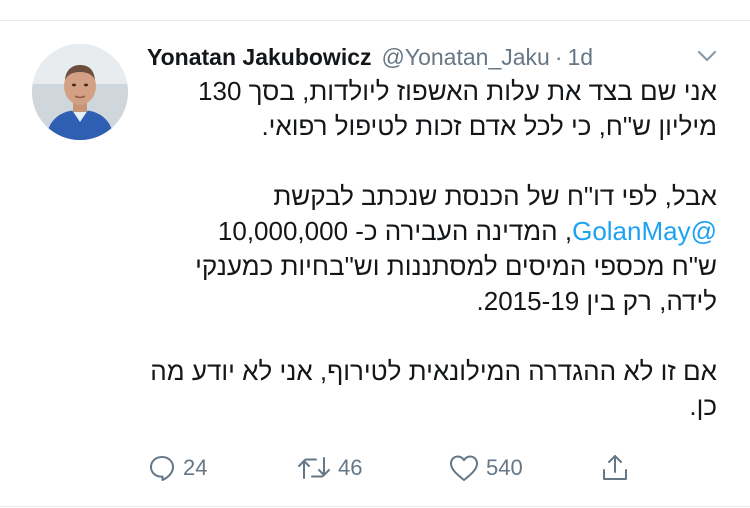  What do you see at coordinates (495, 196) in the screenshot?
I see `tweet-line: אבל, לפי דו"ח של הכנסת שנכתב לבקשת` at bounding box center [495, 196].